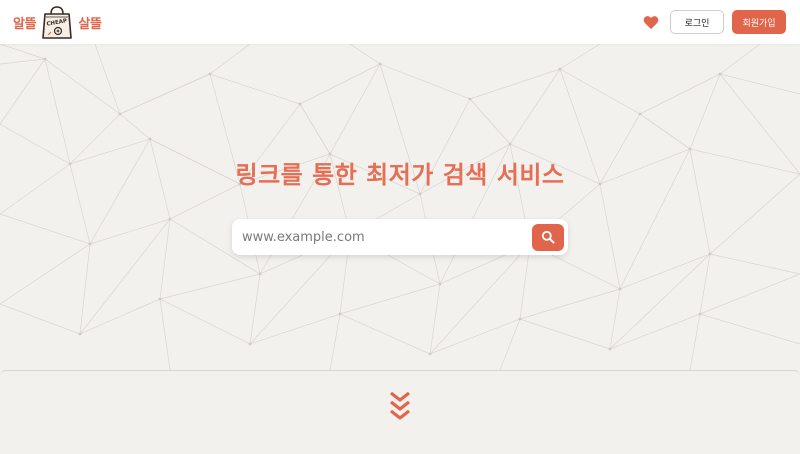  What do you see at coordinates (25, 24) in the screenshot?
I see `logo-text-left: 알뜰` at bounding box center [25, 24].